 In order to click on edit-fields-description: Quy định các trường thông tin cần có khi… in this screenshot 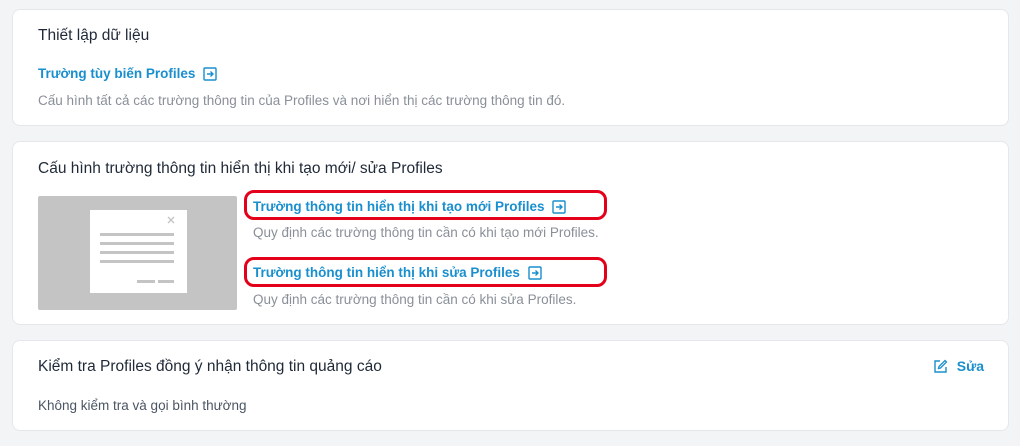, I will do `click(415, 299)`.